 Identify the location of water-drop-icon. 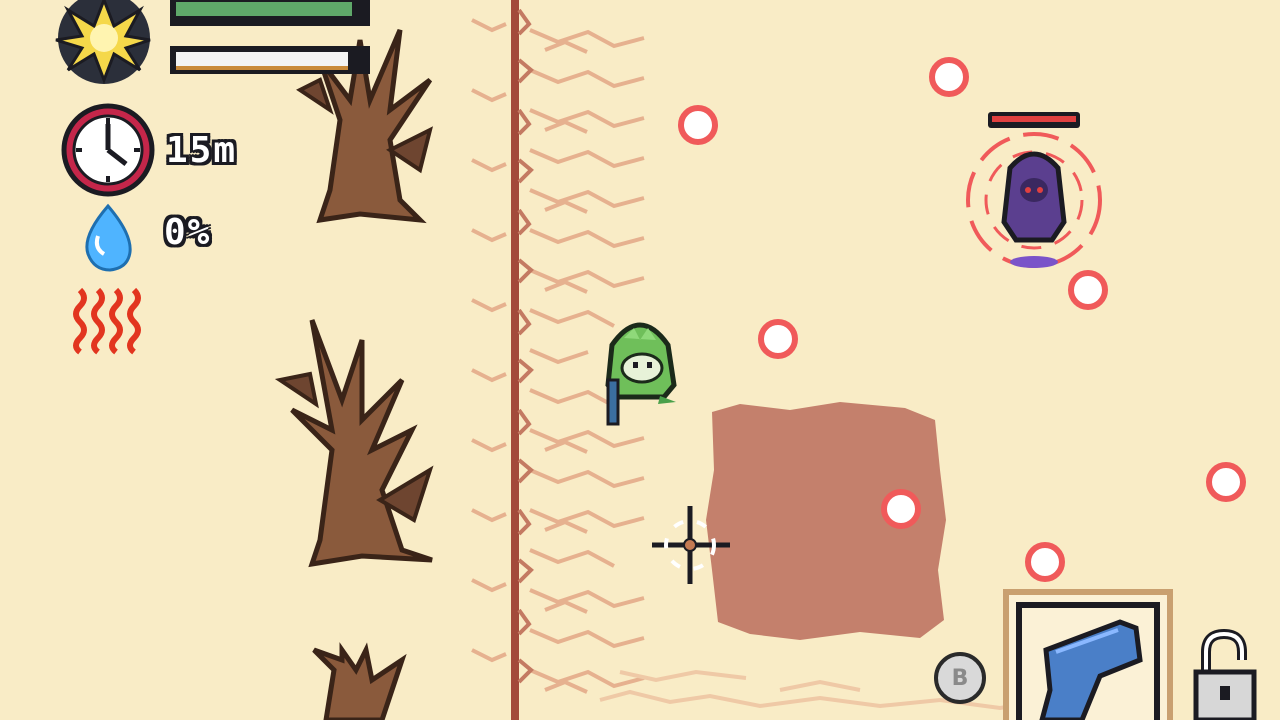
(108, 237).